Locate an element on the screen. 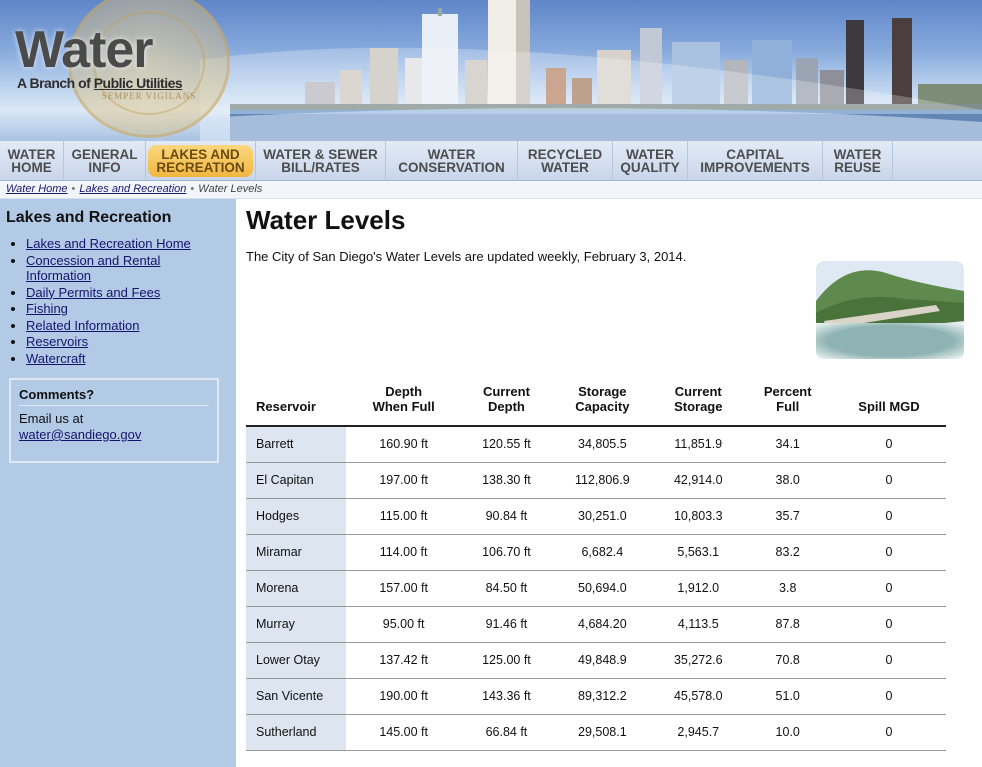 The width and height of the screenshot is (982, 767). nav-label: REUSE is located at coordinates (857, 167).